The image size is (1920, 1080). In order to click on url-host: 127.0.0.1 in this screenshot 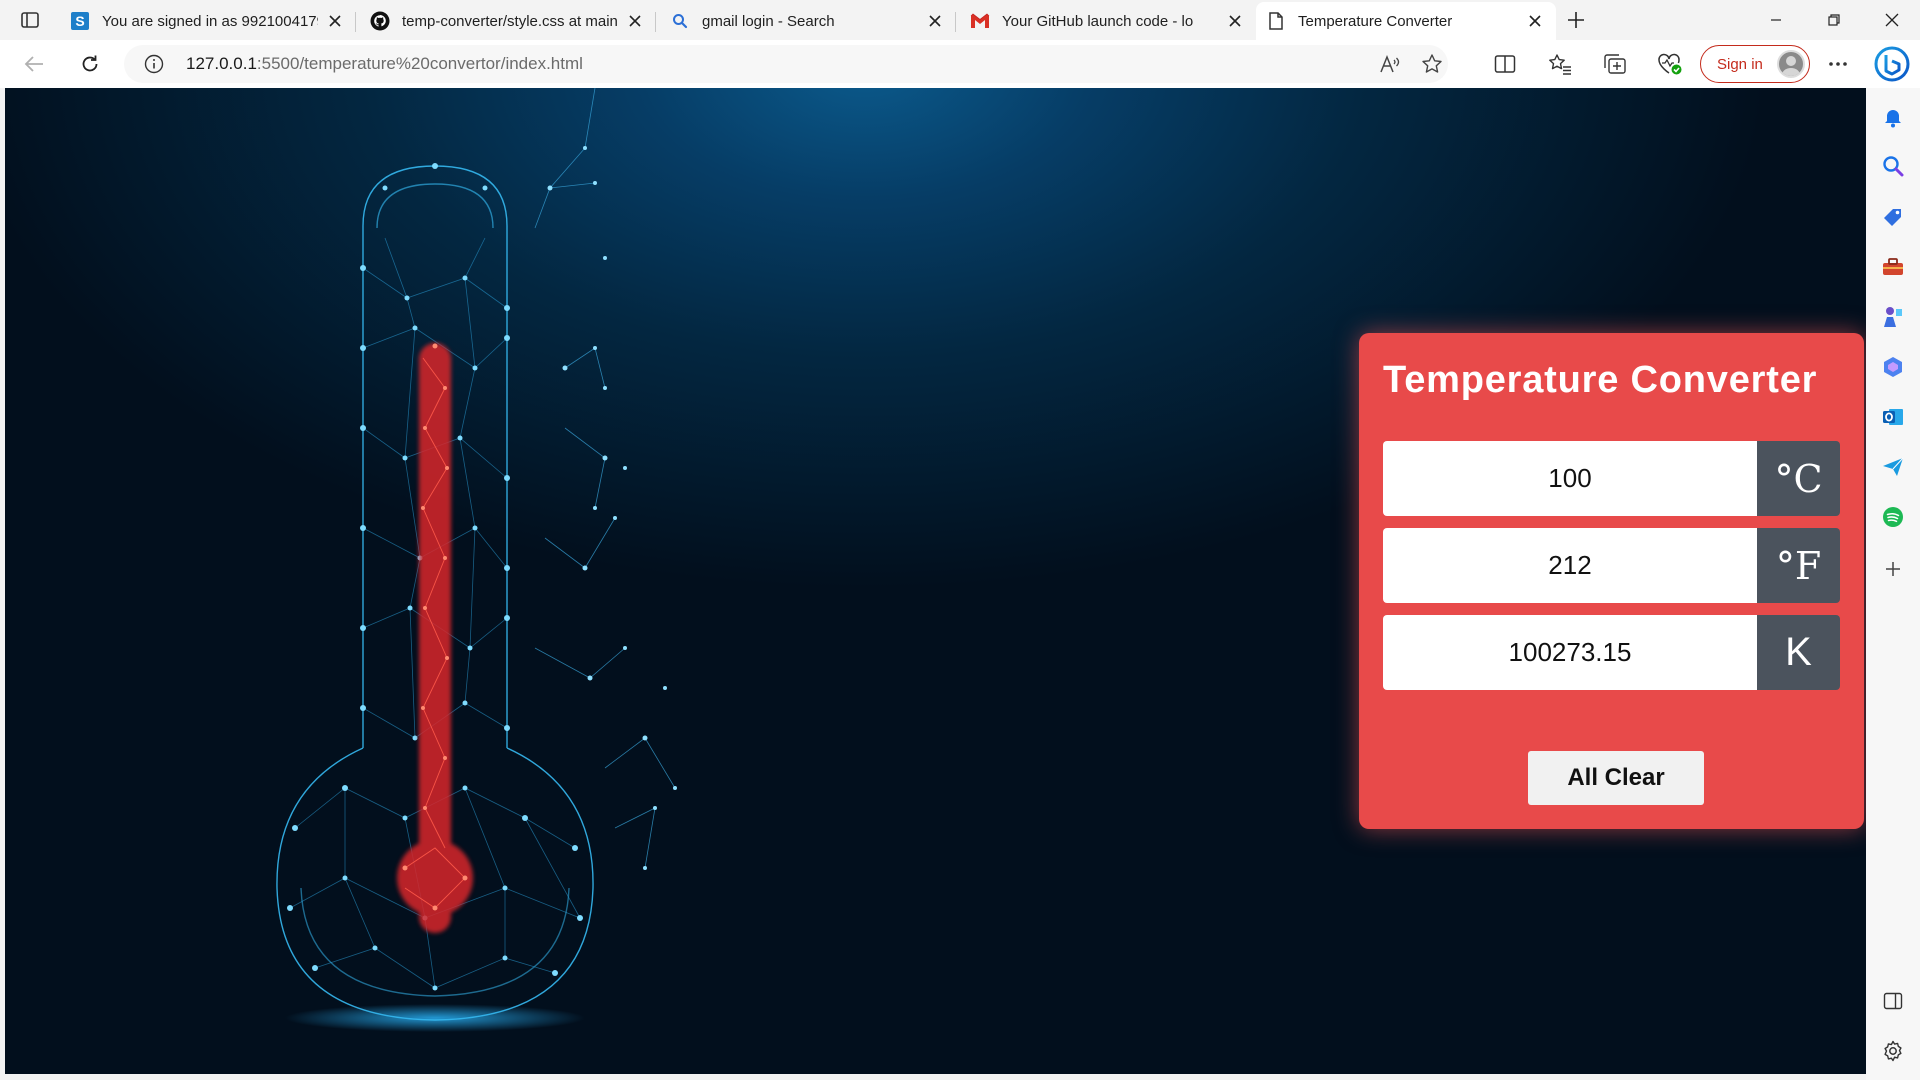, I will do `click(221, 63)`.